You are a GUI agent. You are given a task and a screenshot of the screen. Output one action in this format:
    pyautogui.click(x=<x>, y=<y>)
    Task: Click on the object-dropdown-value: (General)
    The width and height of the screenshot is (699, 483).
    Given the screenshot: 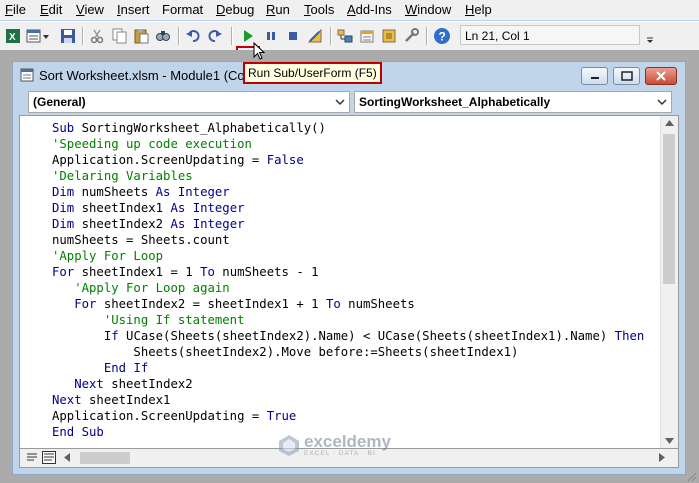 What is the action you would take?
    pyautogui.click(x=59, y=102)
    